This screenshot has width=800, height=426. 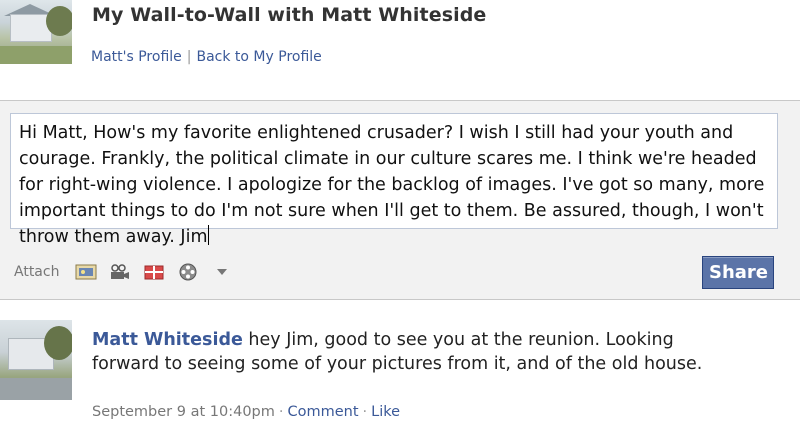 I want to click on post-meta: September 9 at 10:40pm · Comment · Like, so click(x=246, y=412).